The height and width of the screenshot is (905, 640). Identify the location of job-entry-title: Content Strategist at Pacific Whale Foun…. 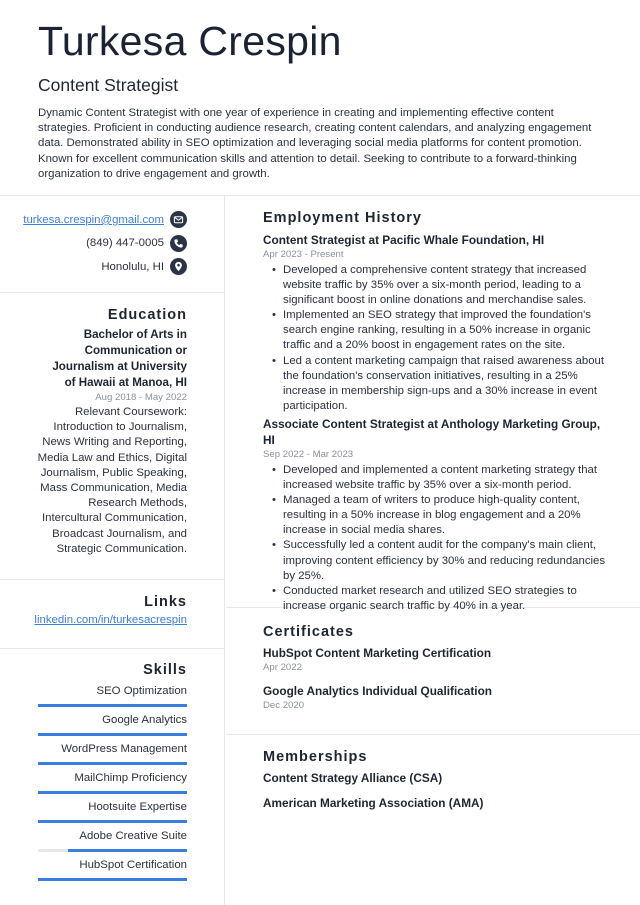
(404, 240).